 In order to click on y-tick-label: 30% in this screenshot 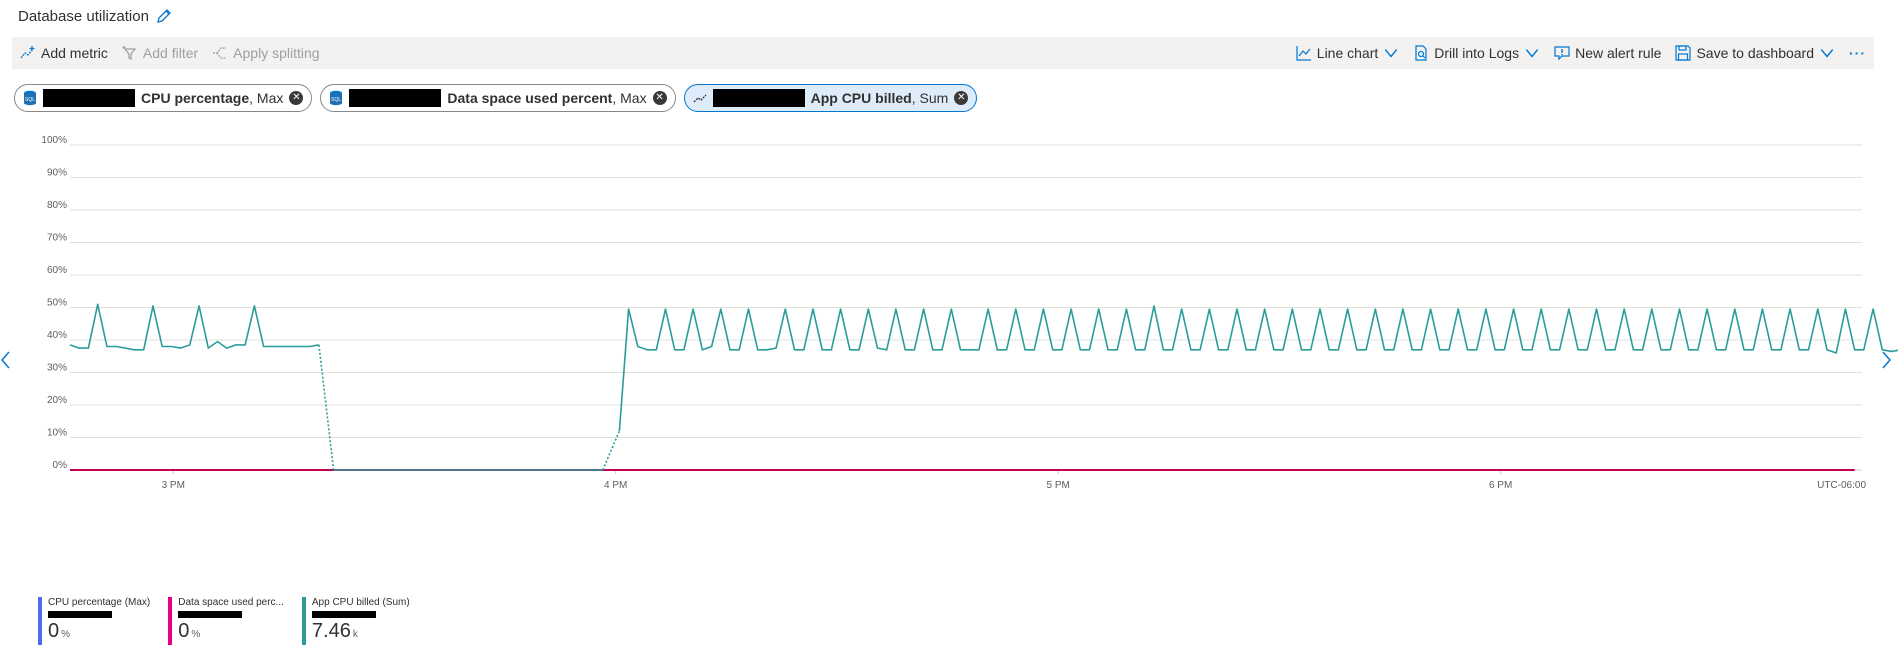, I will do `click(57, 368)`.